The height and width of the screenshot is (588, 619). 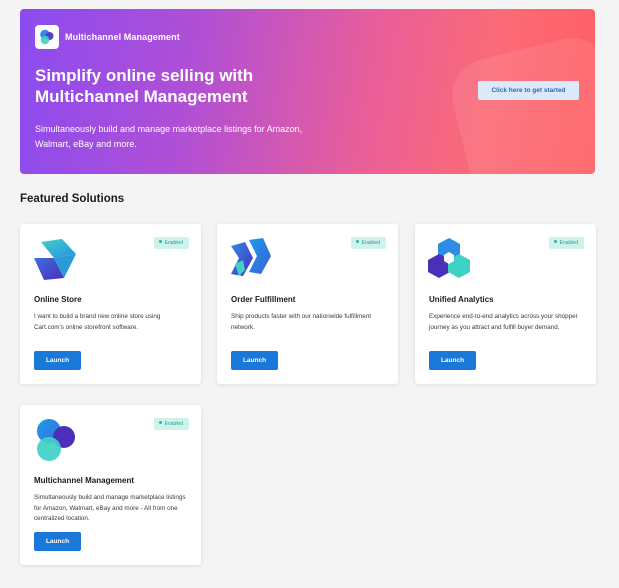 What do you see at coordinates (122, 37) in the screenshot?
I see `brand-name: Multichannel Management` at bounding box center [122, 37].